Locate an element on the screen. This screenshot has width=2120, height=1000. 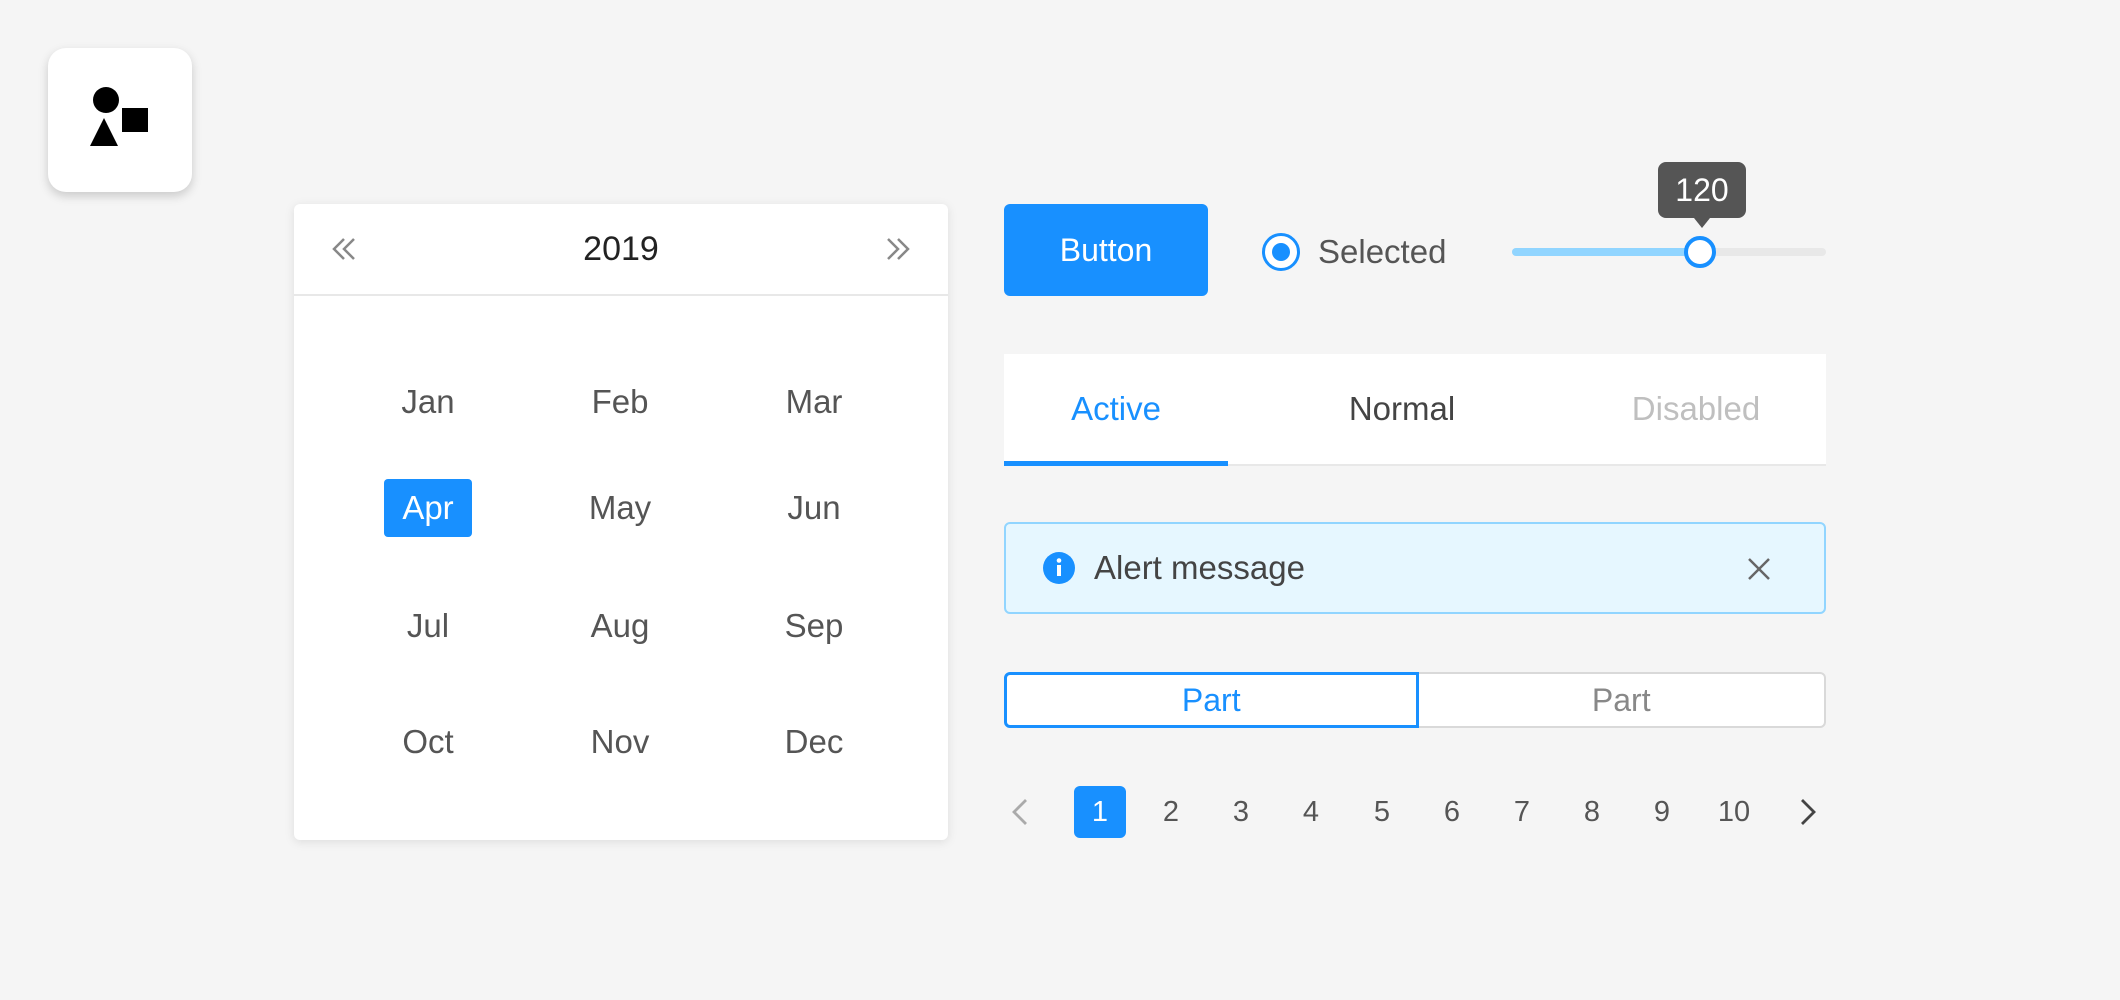
close-icon is located at coordinates (1759, 569).